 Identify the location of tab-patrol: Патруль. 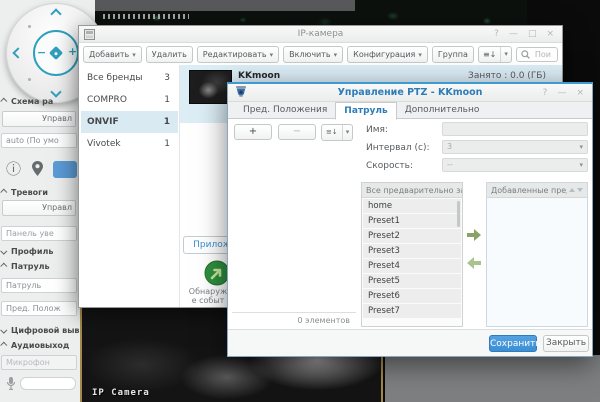
(366, 111).